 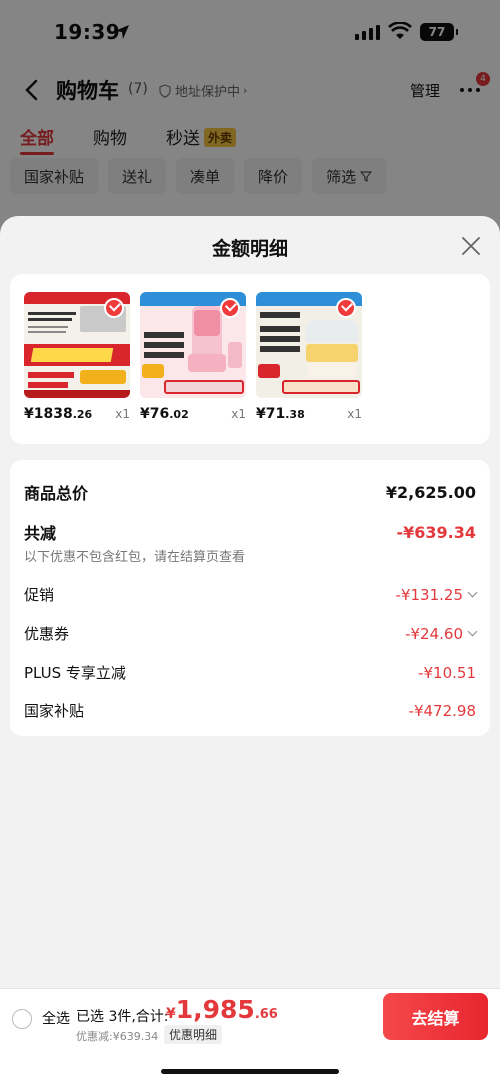 What do you see at coordinates (39, 595) in the screenshot?
I see `promotion-label: 促销` at bounding box center [39, 595].